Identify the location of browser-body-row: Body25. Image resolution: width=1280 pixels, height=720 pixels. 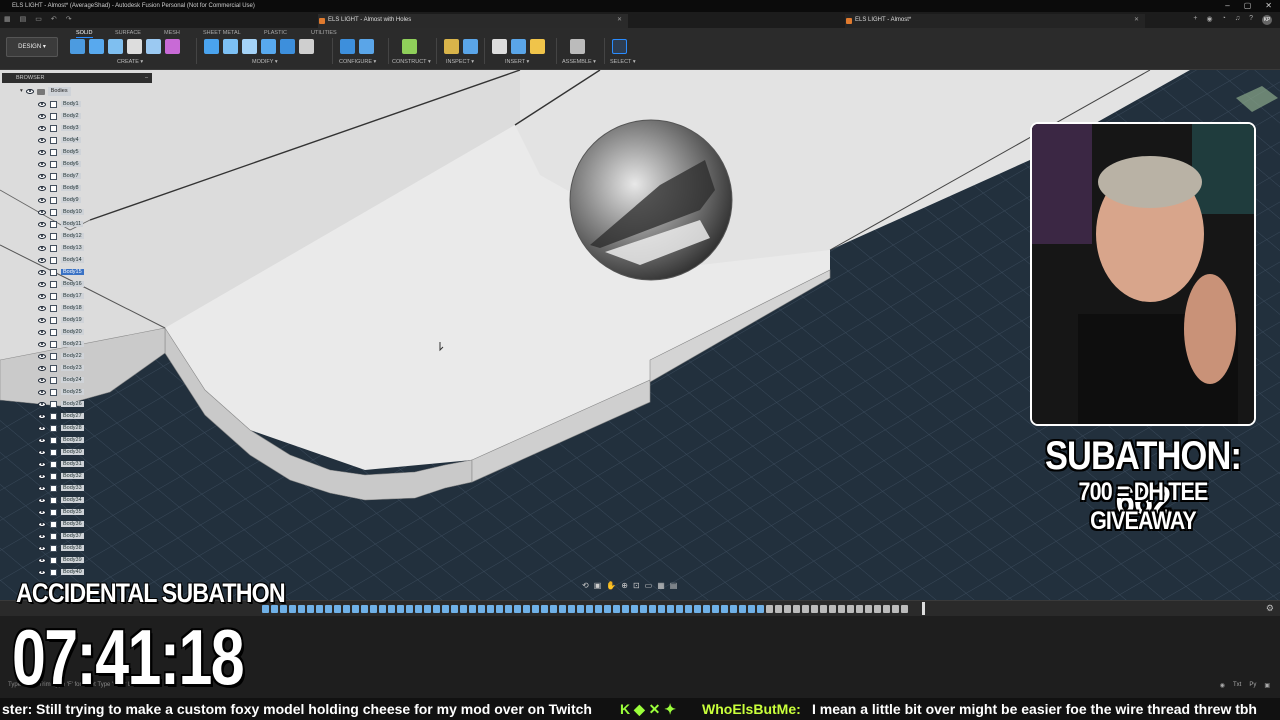
(68, 392).